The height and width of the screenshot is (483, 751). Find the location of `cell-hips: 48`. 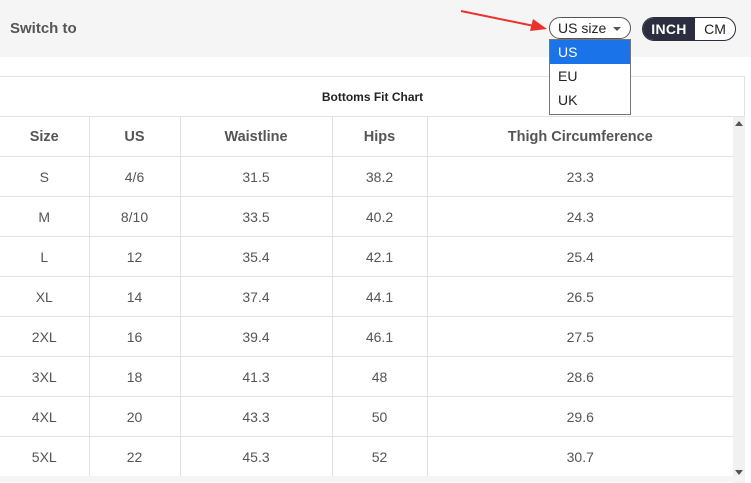

cell-hips: 48 is located at coordinates (380, 376).